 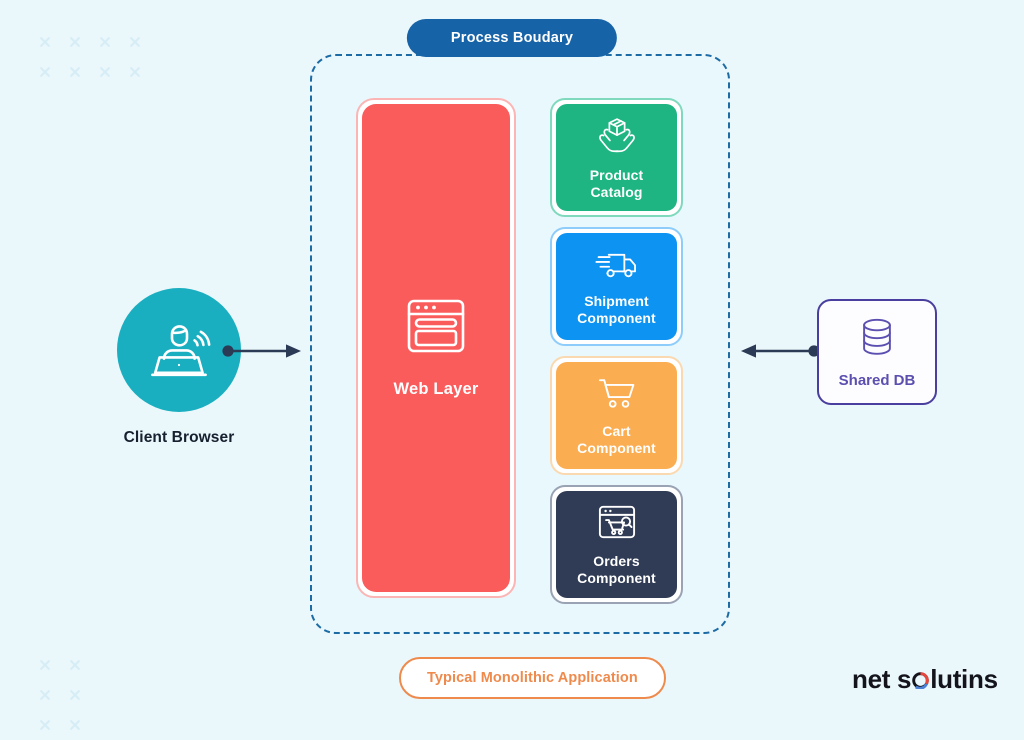 I want to click on component-card-cart: Cart Component, so click(x=616, y=415).